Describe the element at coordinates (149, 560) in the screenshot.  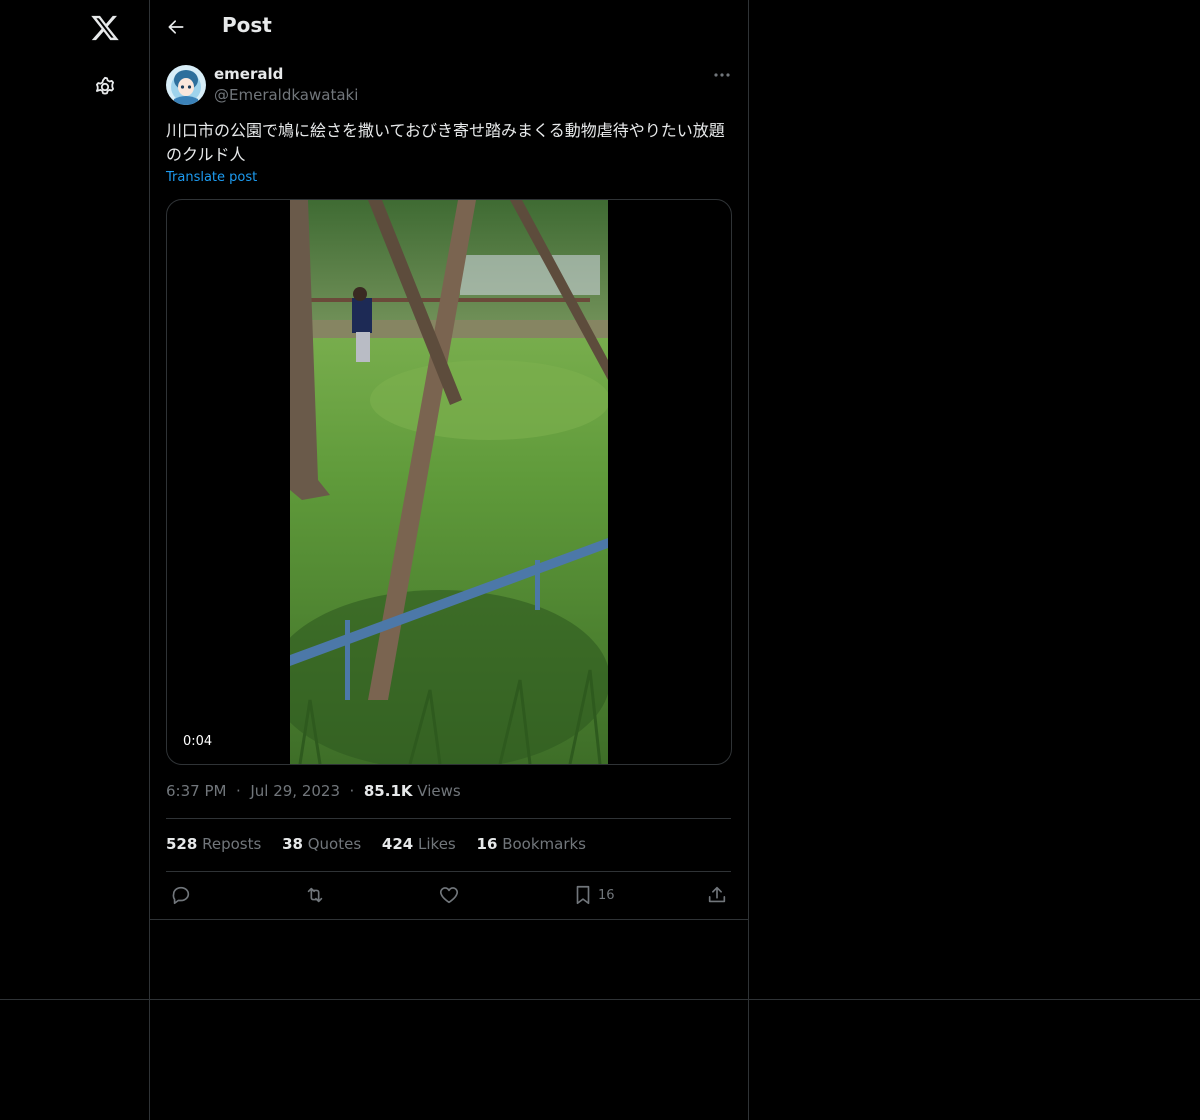
I see `left-rail-divider` at that location.